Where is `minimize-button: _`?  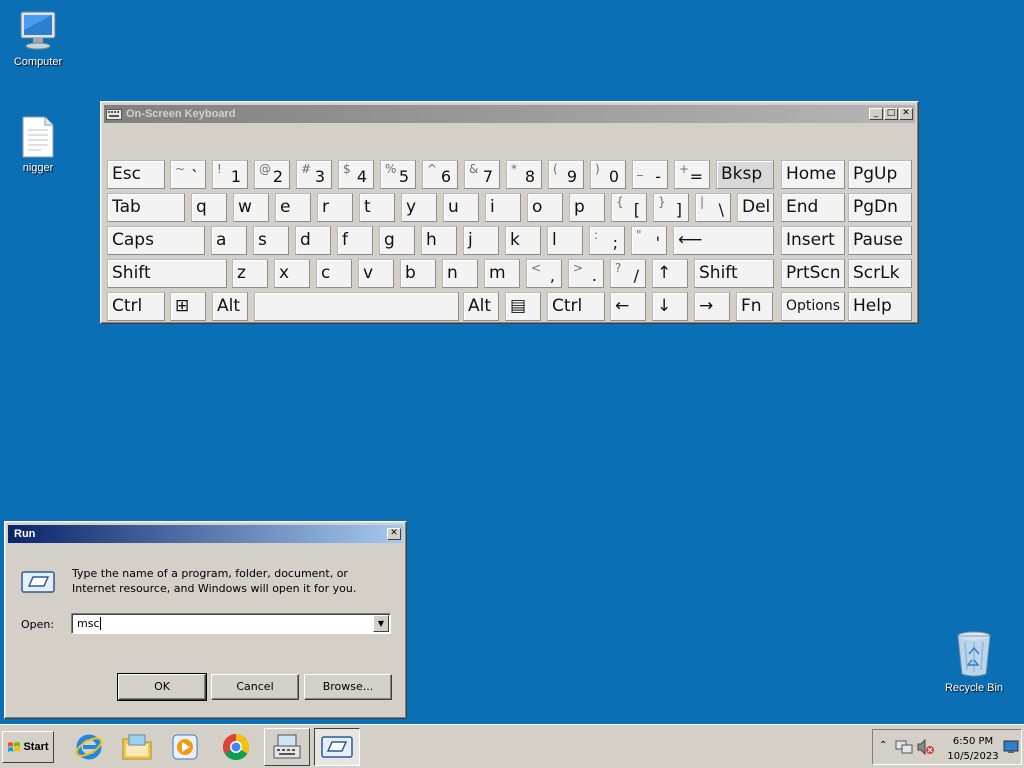
minimize-button: _ is located at coordinates (876, 114).